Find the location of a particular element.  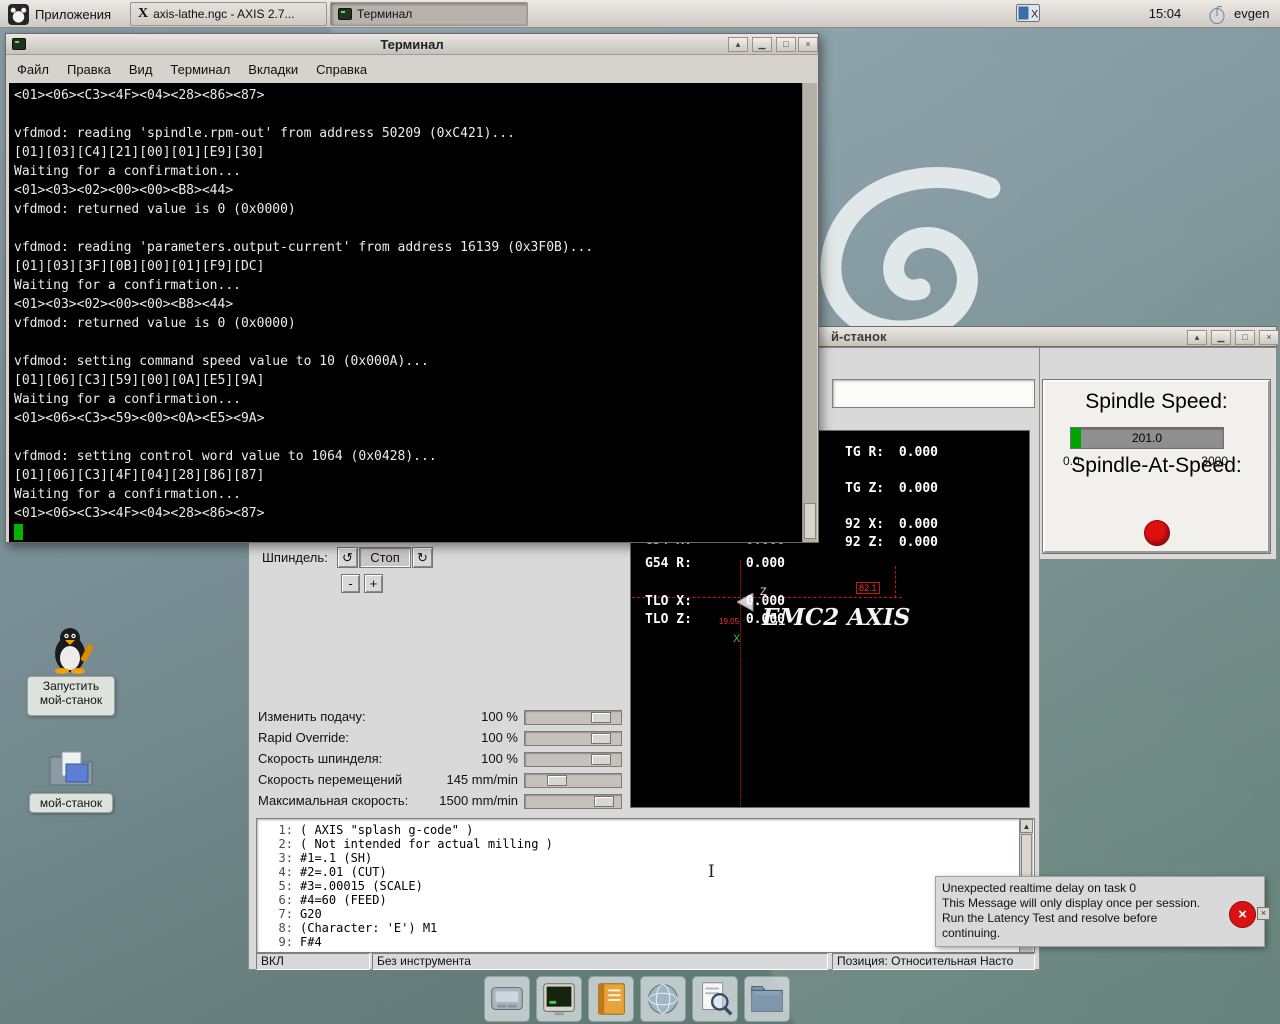

menu-edit: Правка is located at coordinates (89, 69).